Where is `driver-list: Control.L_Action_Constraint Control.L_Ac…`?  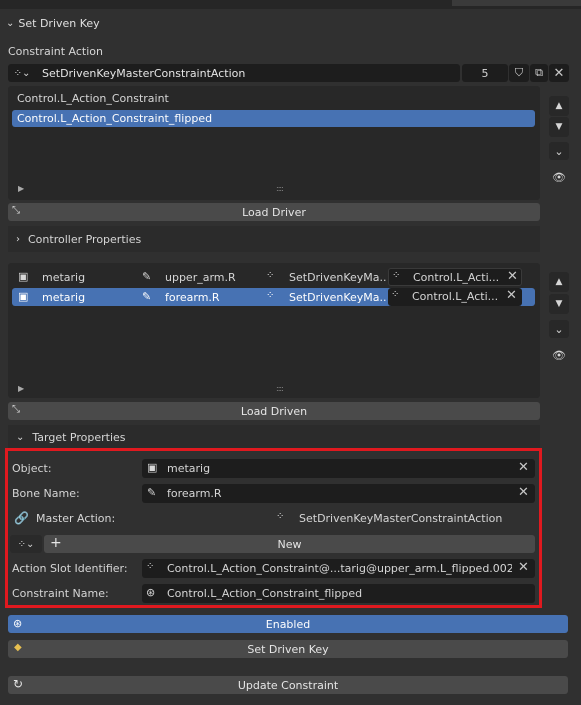 driver-list: Control.L_Action_Constraint Control.L_Ac… is located at coordinates (274, 143).